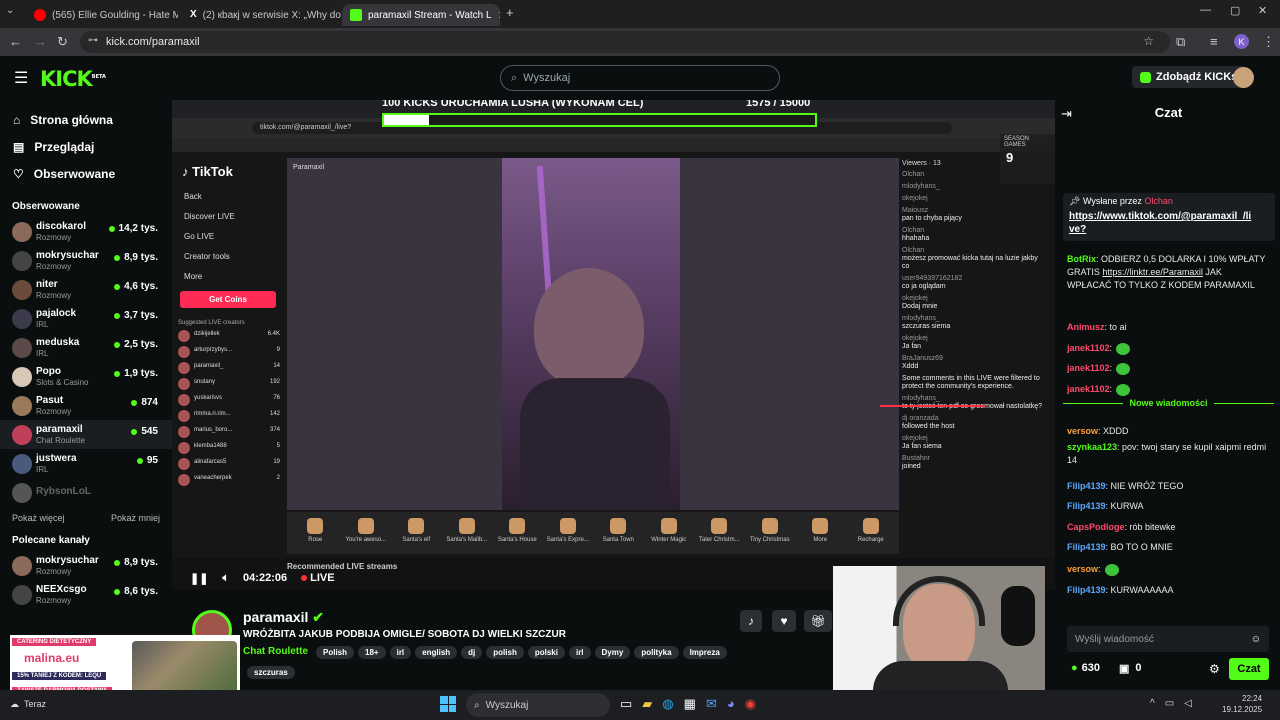 The width and height of the screenshot is (1280, 720). What do you see at coordinates (626, 704) in the screenshot?
I see `task-view-icon: ▭` at bounding box center [626, 704].